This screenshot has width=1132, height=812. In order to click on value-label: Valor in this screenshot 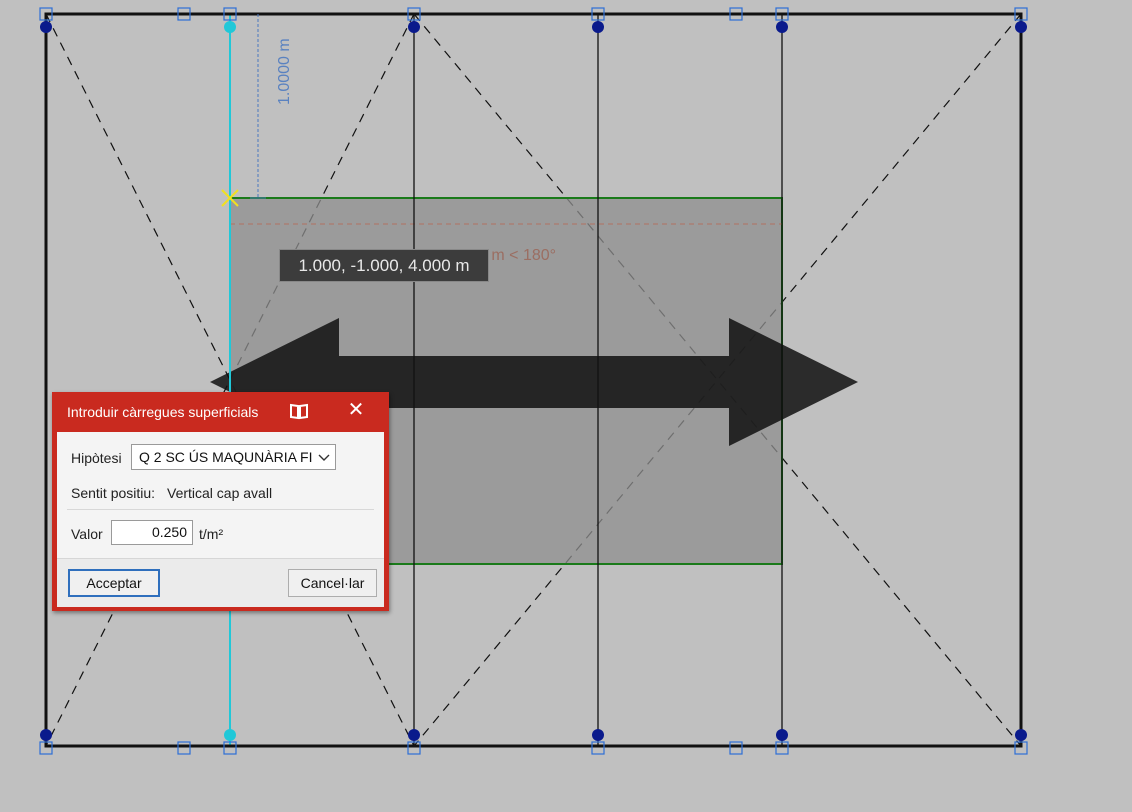, I will do `click(87, 534)`.